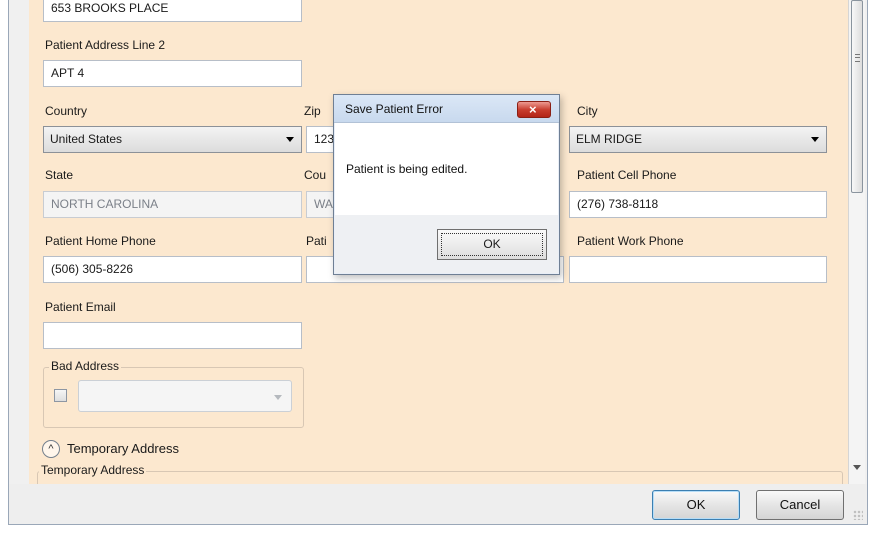 The height and width of the screenshot is (537, 883). Describe the element at coordinates (86, 139) in the screenshot. I see `country-select-value: United States` at that location.